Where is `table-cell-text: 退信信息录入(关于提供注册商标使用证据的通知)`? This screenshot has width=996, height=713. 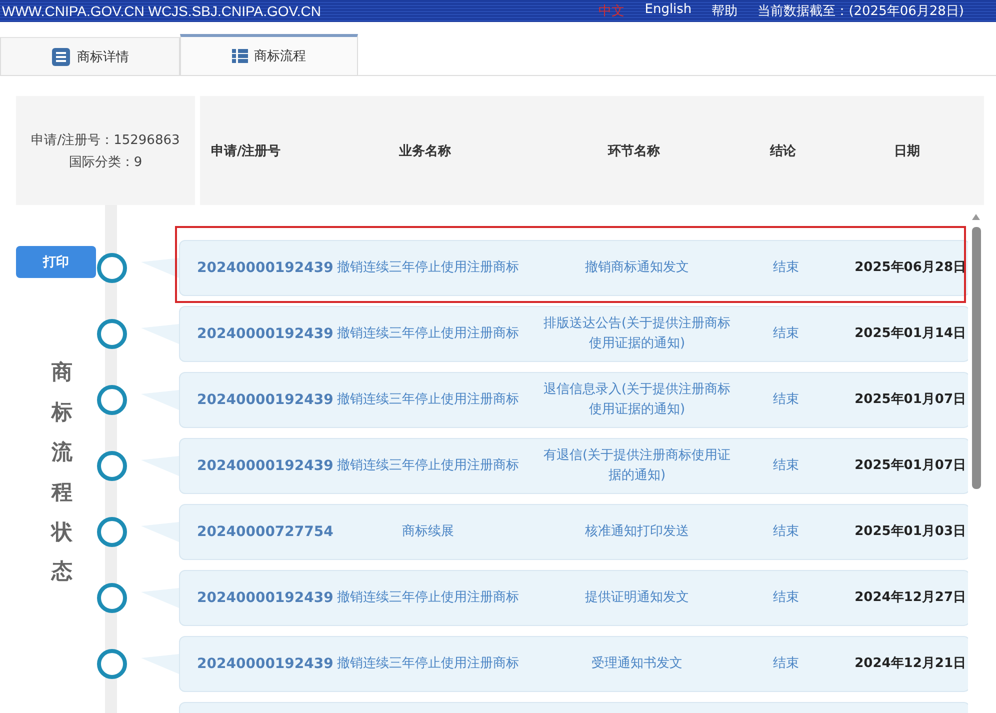 table-cell-text: 退信信息录入(关于提供注册商标使用证据的通知) is located at coordinates (637, 400).